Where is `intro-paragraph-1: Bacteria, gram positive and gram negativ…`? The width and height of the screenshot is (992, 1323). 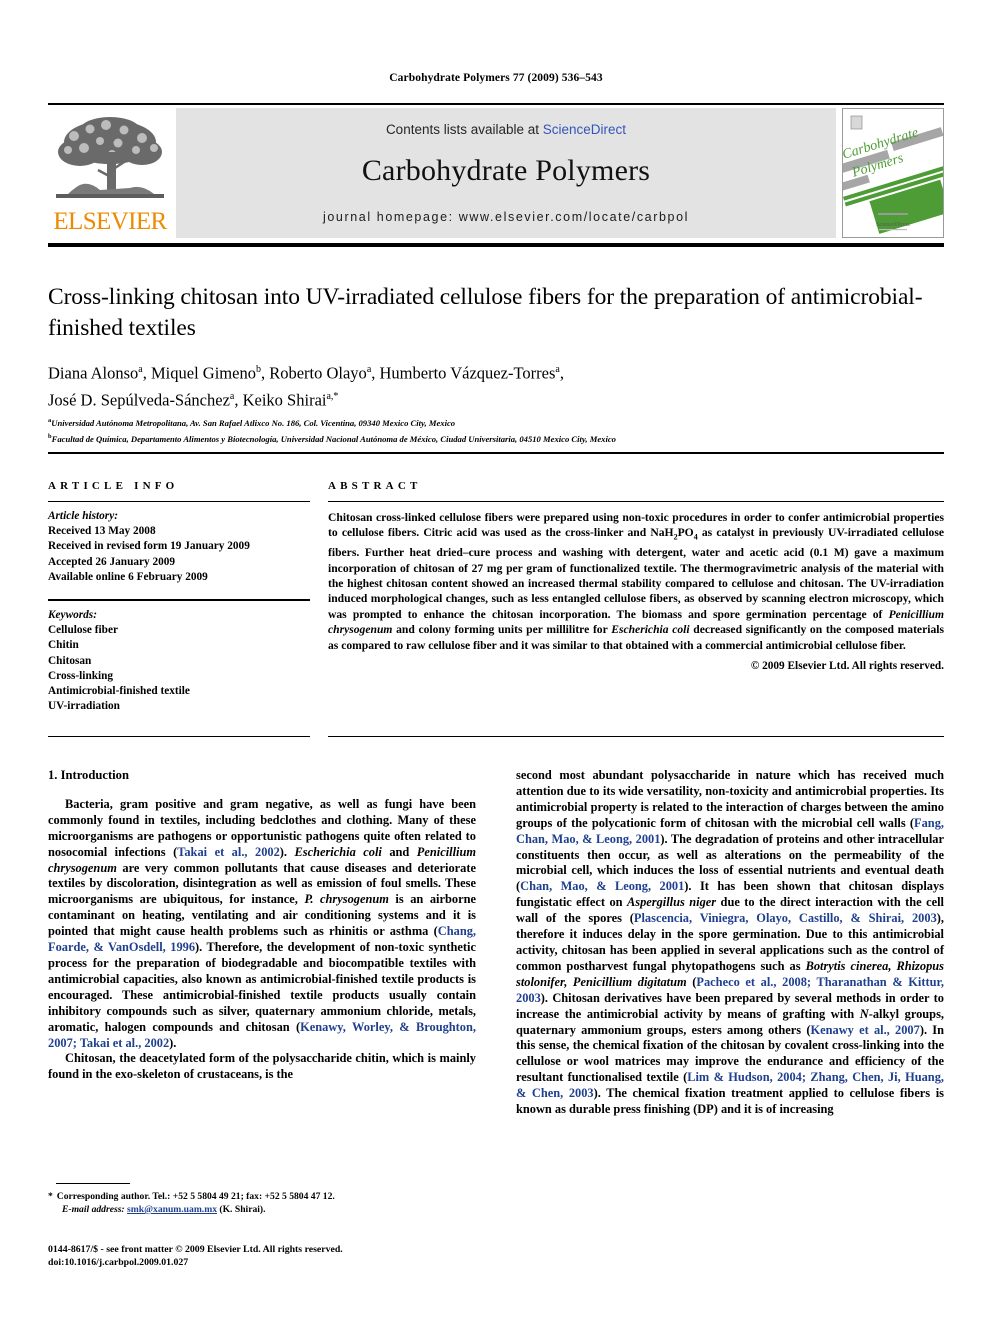
intro-paragraph-1: Bacteria, gram positive and gram negativ… is located at coordinates (262, 923).